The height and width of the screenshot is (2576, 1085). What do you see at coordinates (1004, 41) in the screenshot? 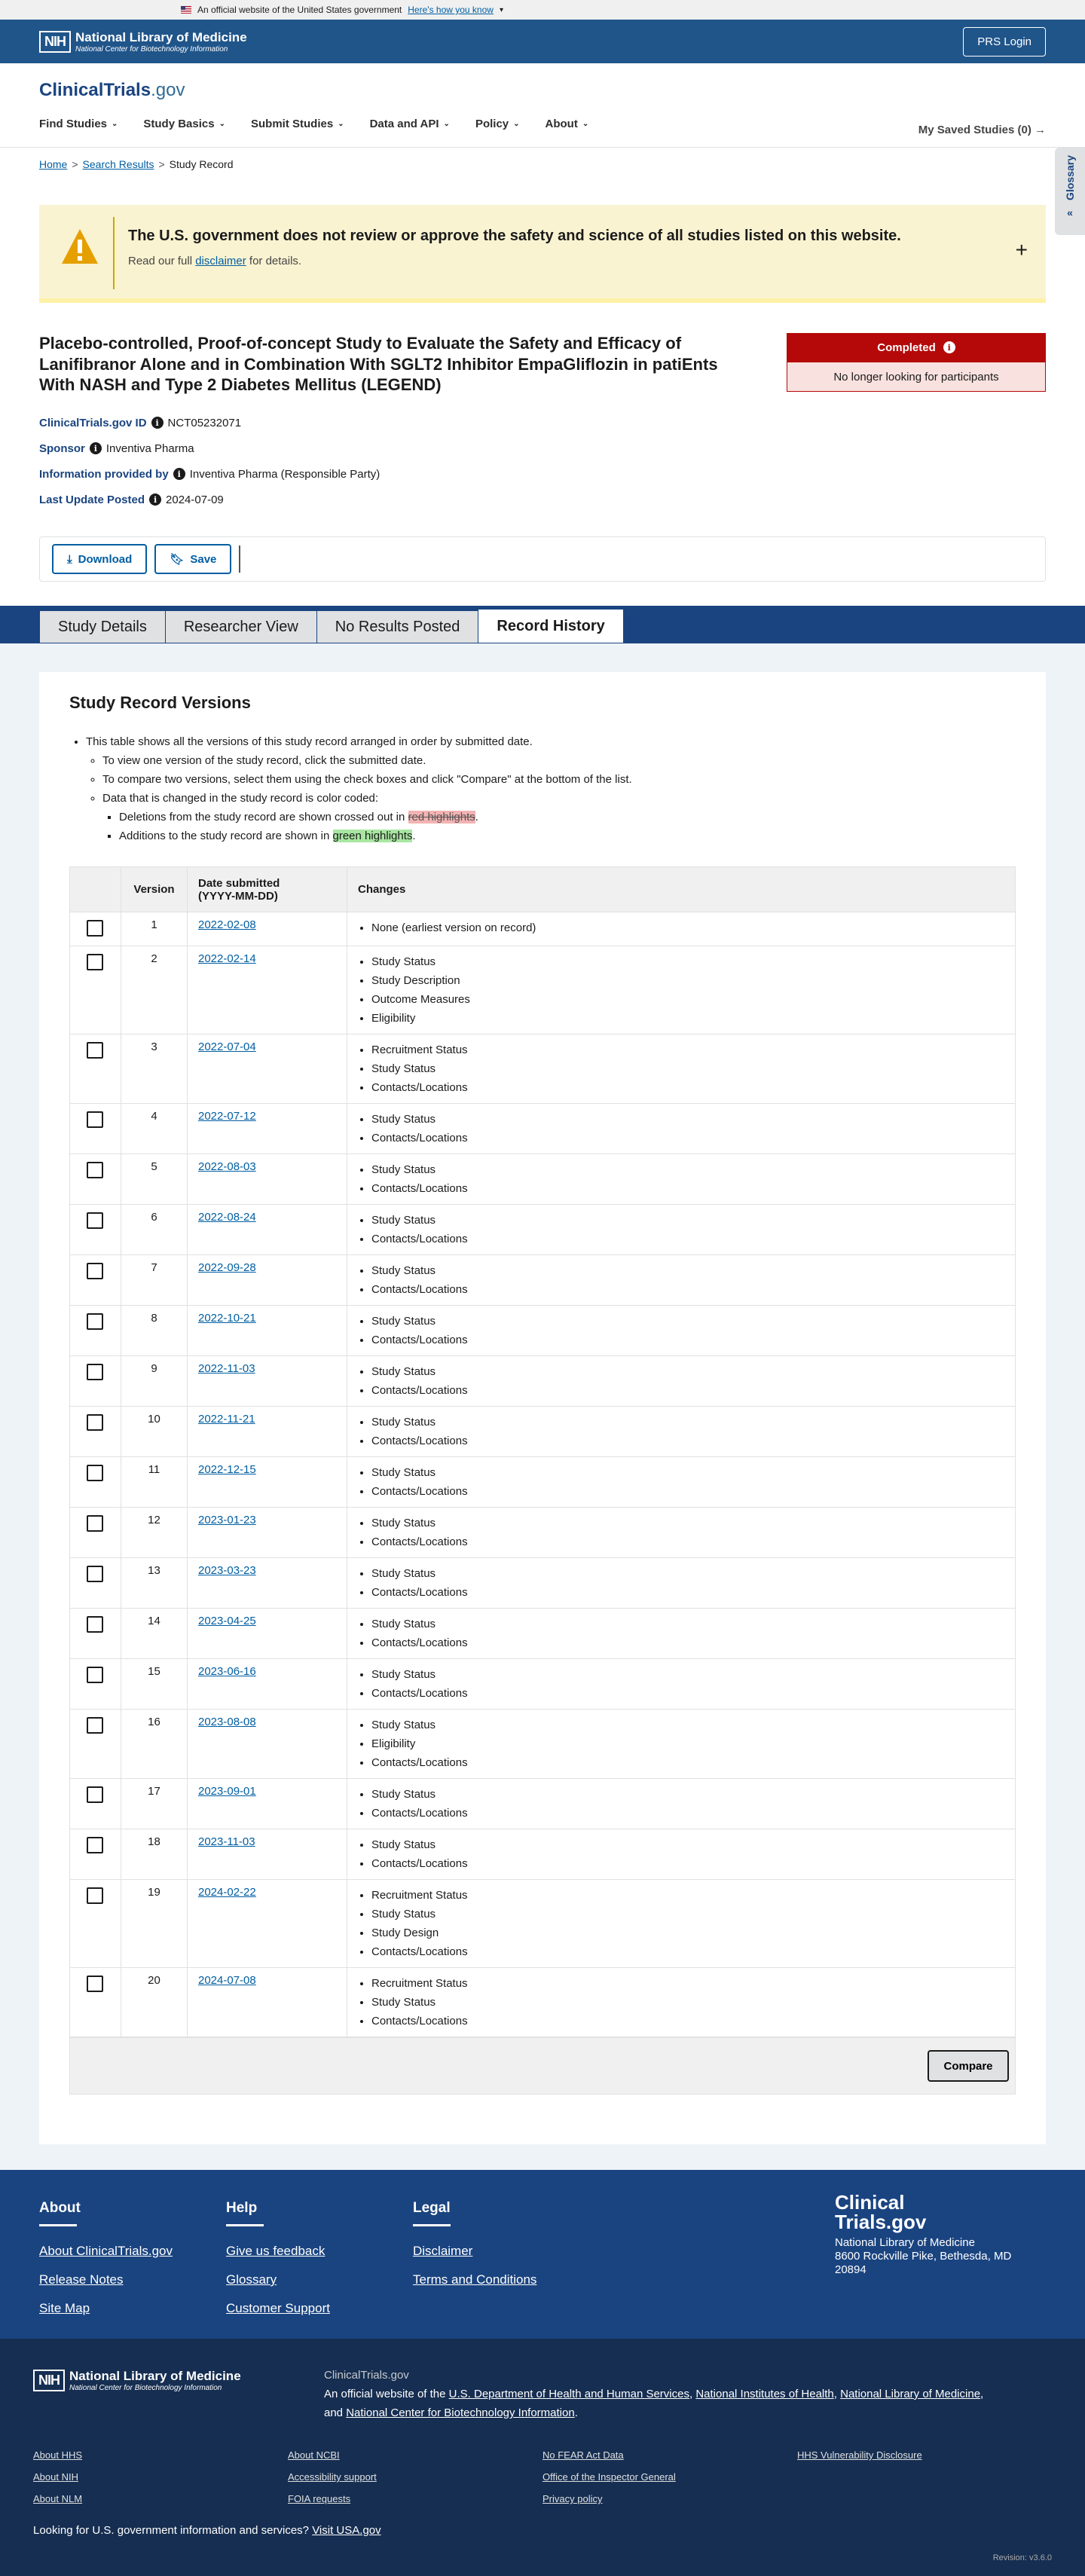
I see `prs-login-button: PRS Login` at bounding box center [1004, 41].